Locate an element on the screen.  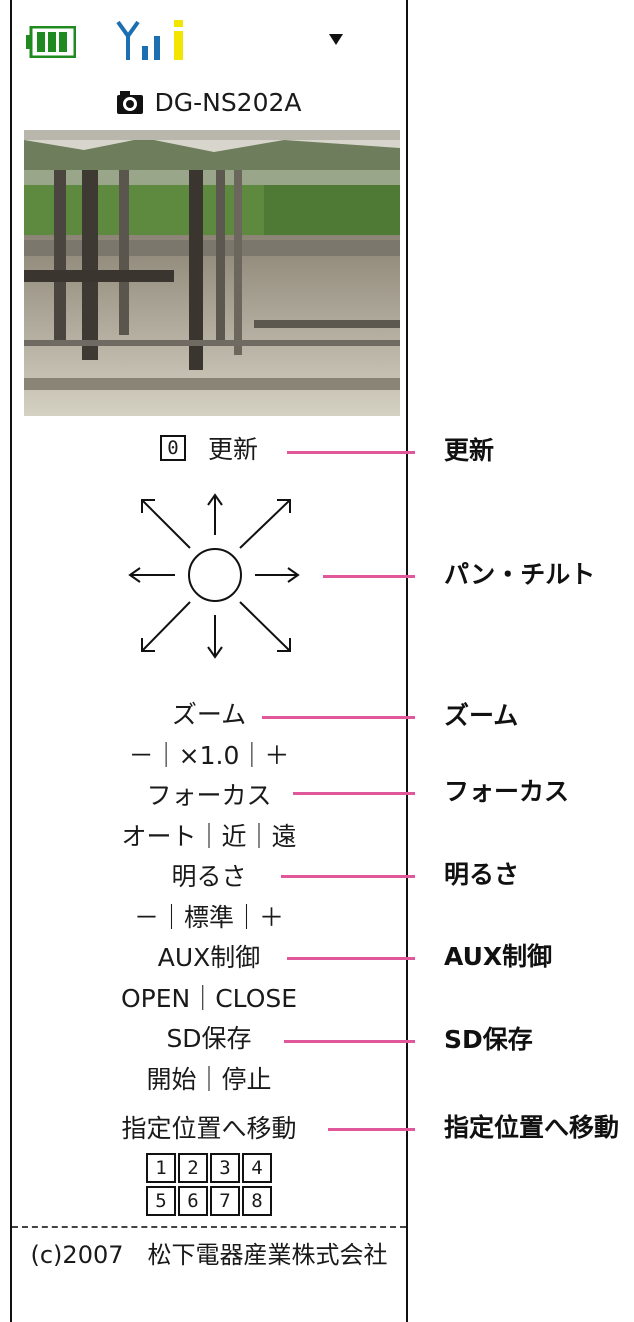
aux-options: OPEN｜CLOSE is located at coordinates (209, 999).